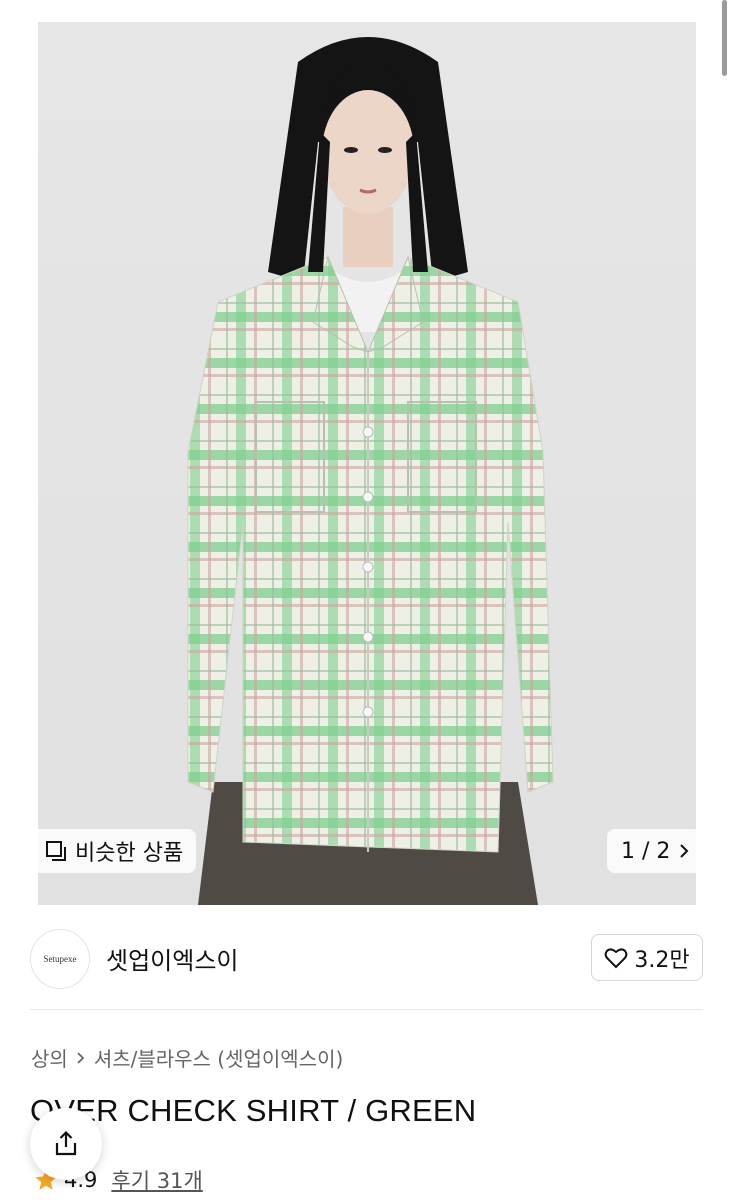 The height and width of the screenshot is (1200, 733). What do you see at coordinates (616, 958) in the screenshot?
I see `heart-icon` at bounding box center [616, 958].